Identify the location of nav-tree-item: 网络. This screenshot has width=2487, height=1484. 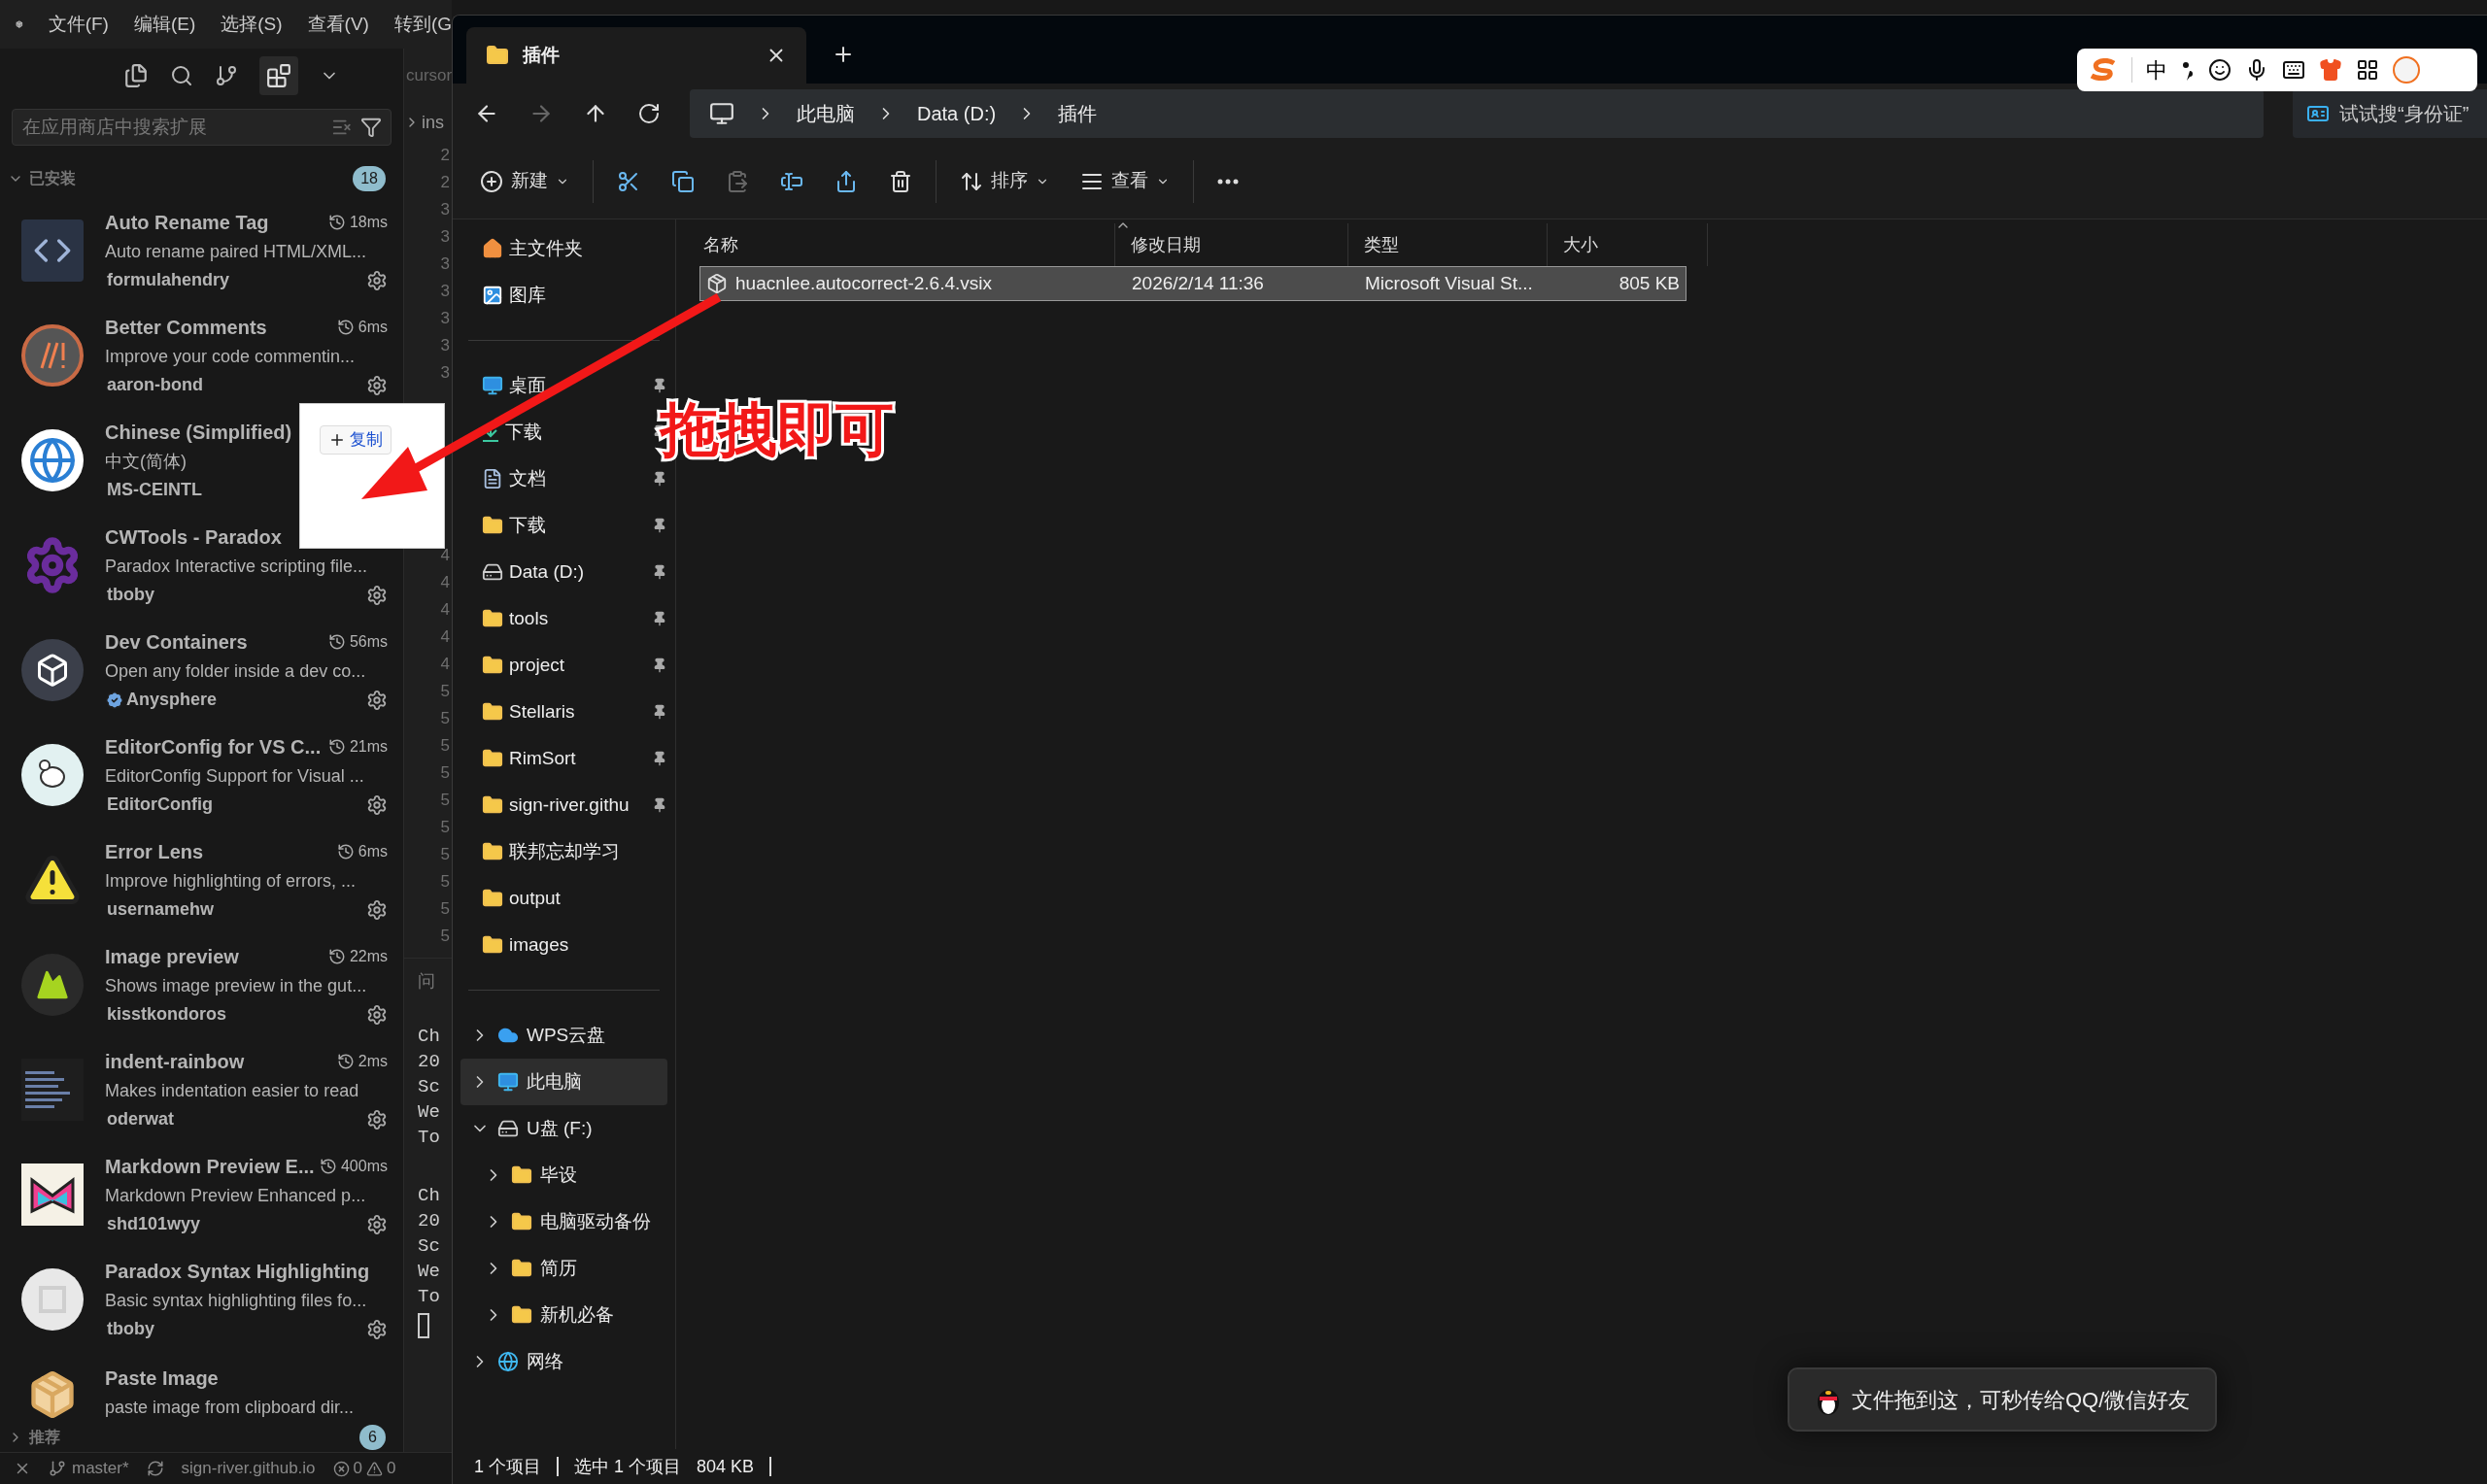
(563, 1361).